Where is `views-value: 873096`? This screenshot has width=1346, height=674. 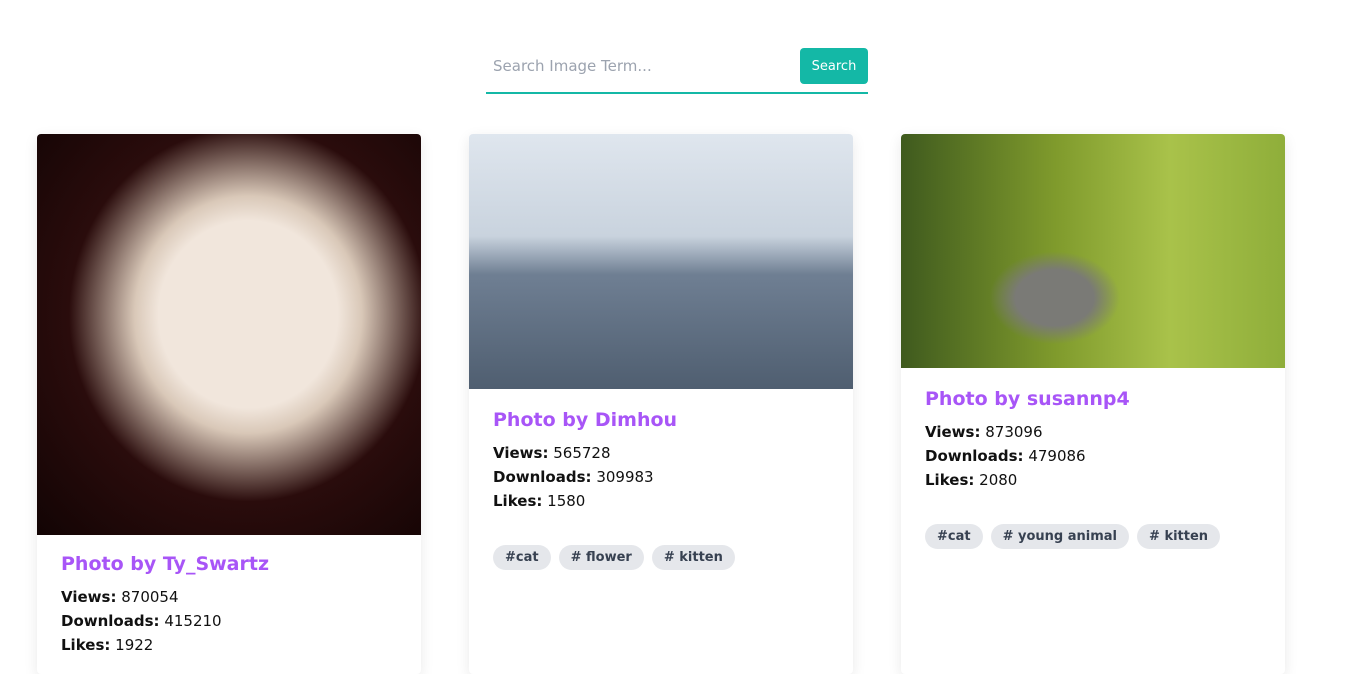
views-value: 873096 is located at coordinates (1014, 432).